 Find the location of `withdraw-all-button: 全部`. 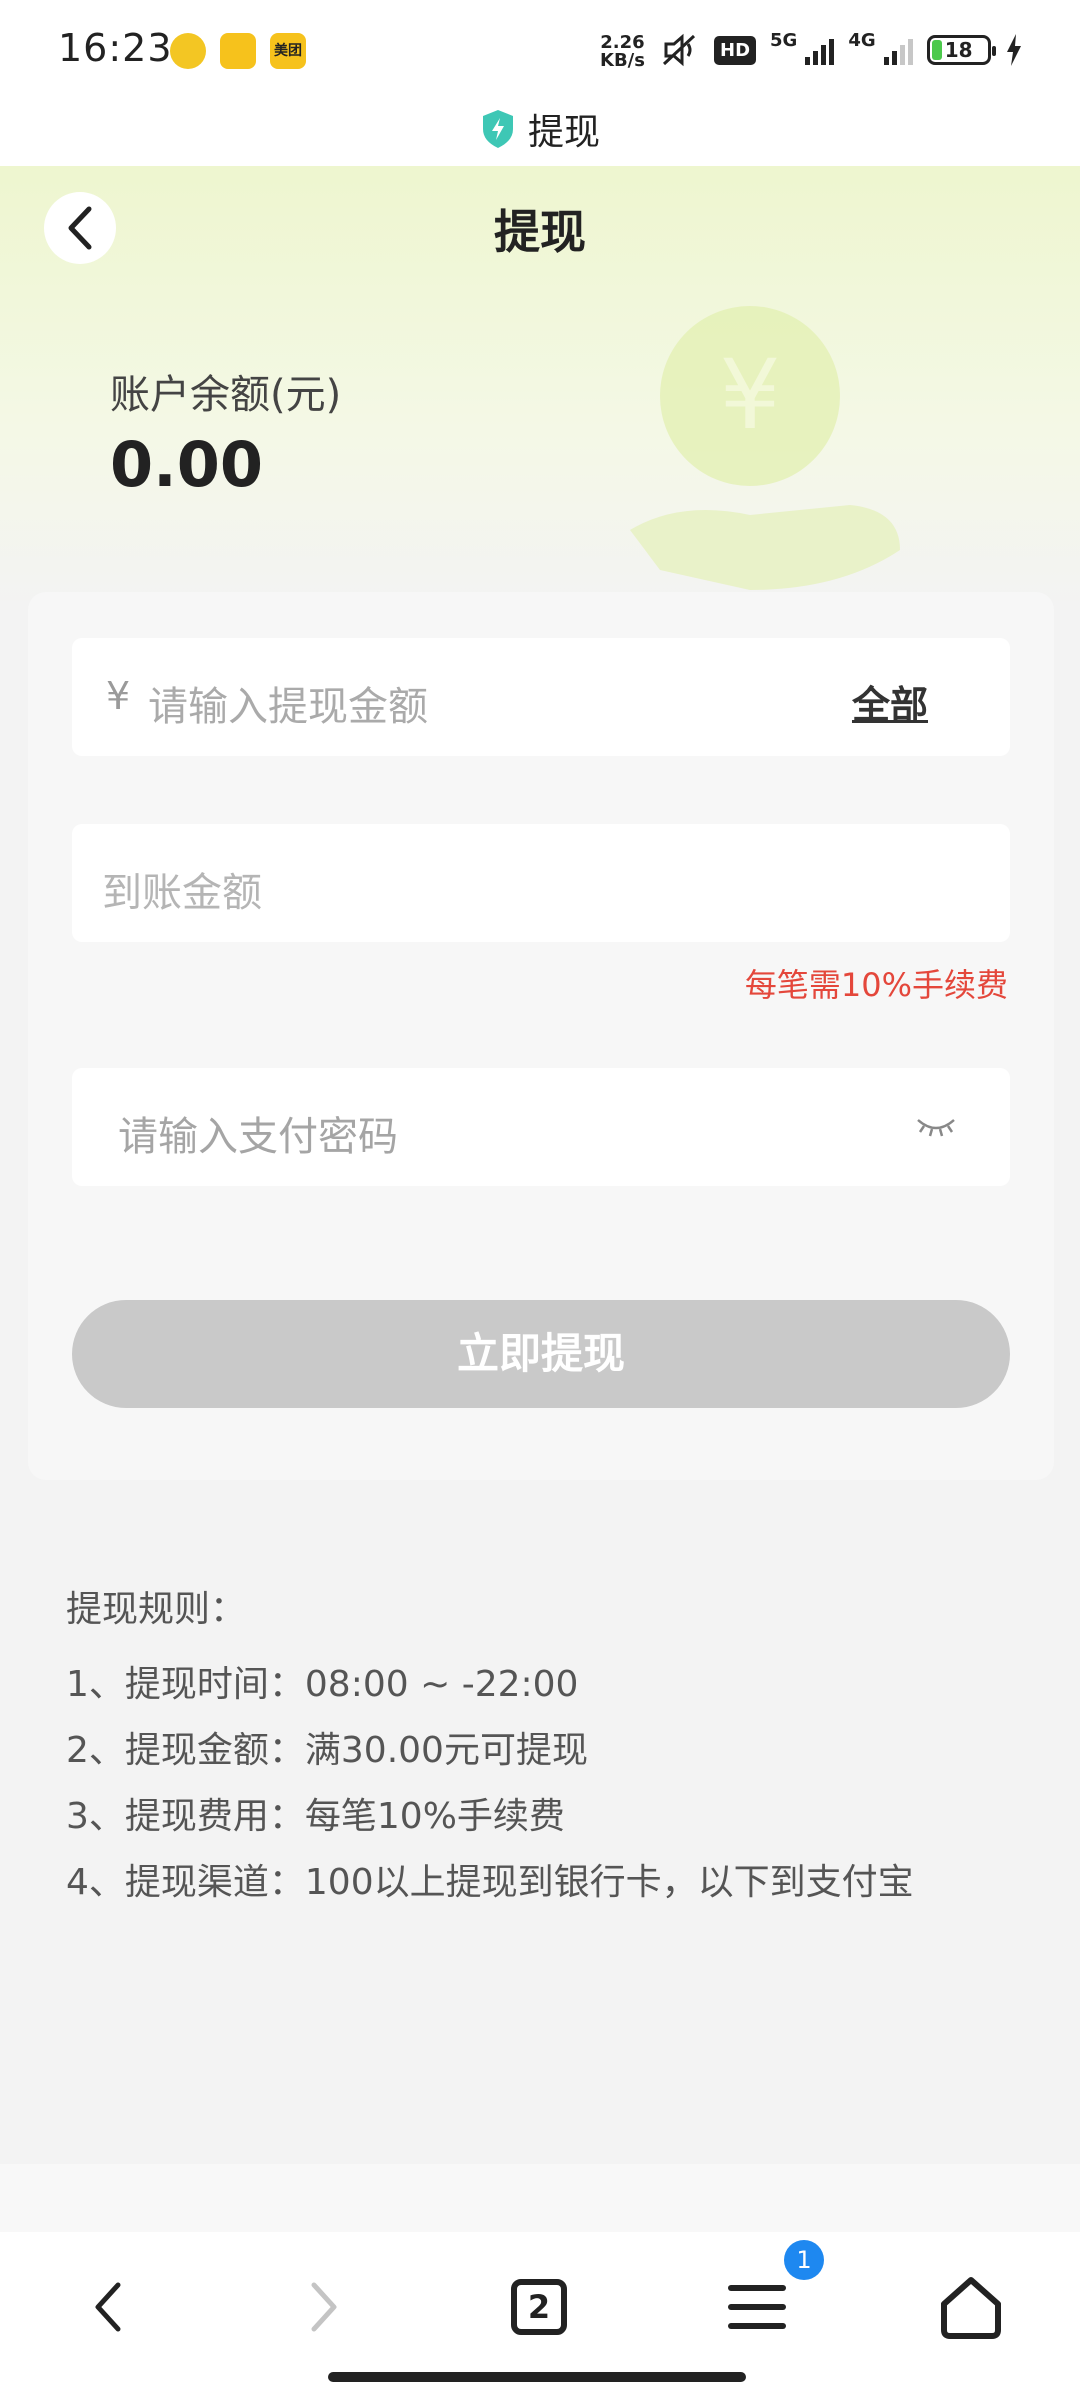

withdraw-all-button: 全部 is located at coordinates (890, 701).